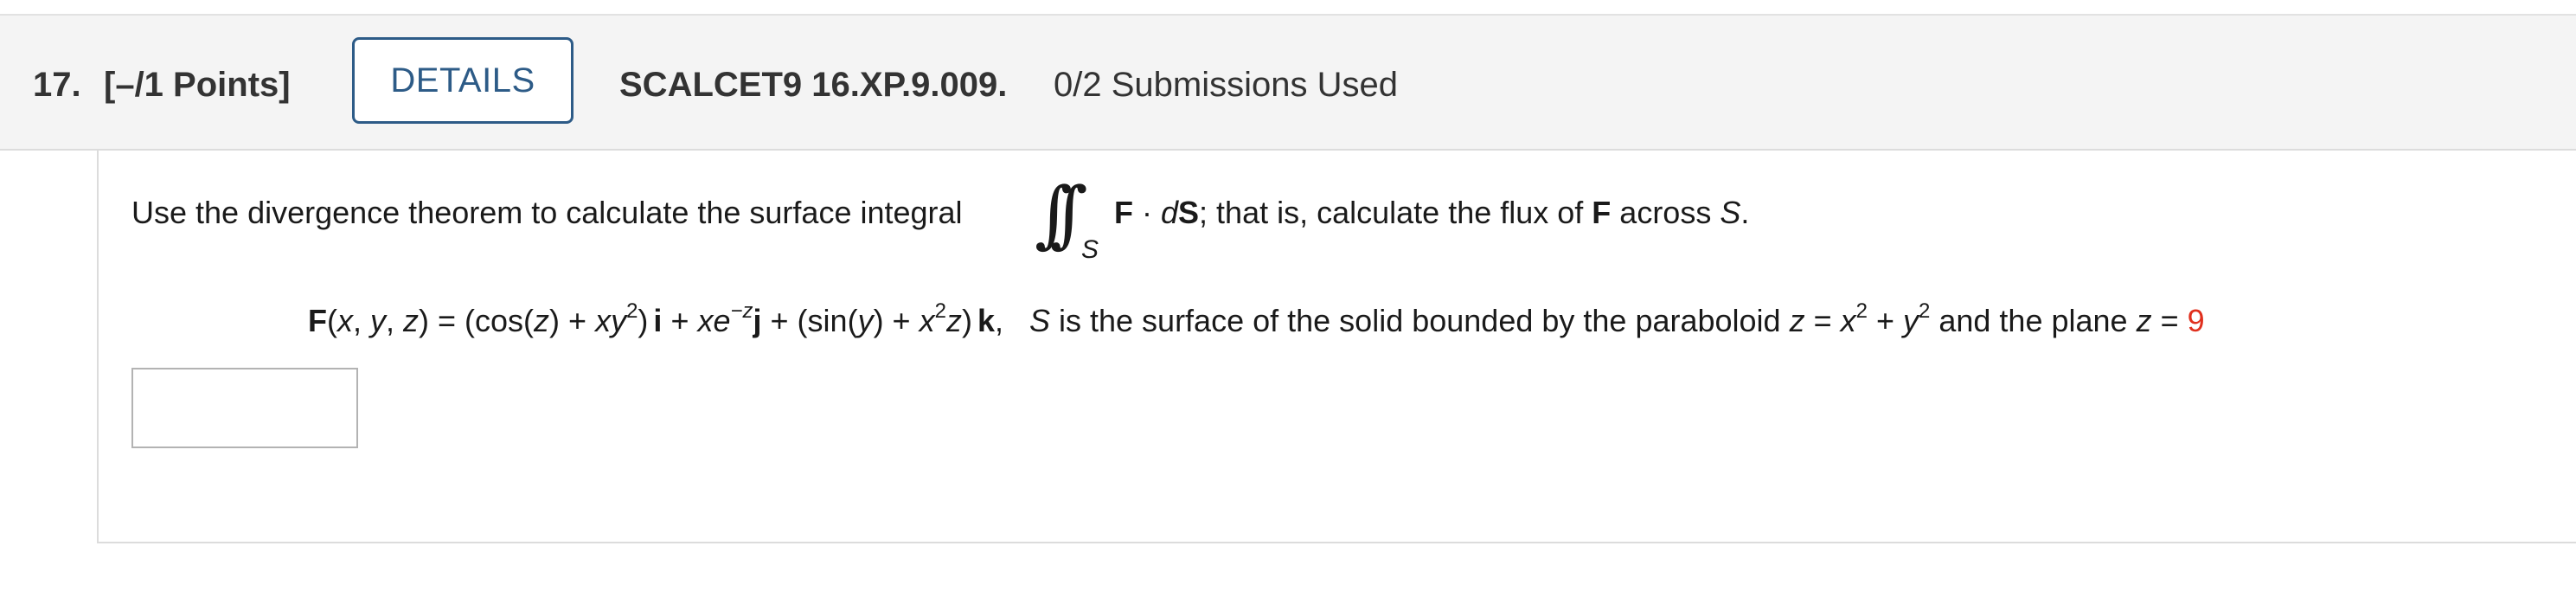 This screenshot has height=591, width=2576. What do you see at coordinates (197, 85) in the screenshot?
I see `question-points: [–/1 Points]` at bounding box center [197, 85].